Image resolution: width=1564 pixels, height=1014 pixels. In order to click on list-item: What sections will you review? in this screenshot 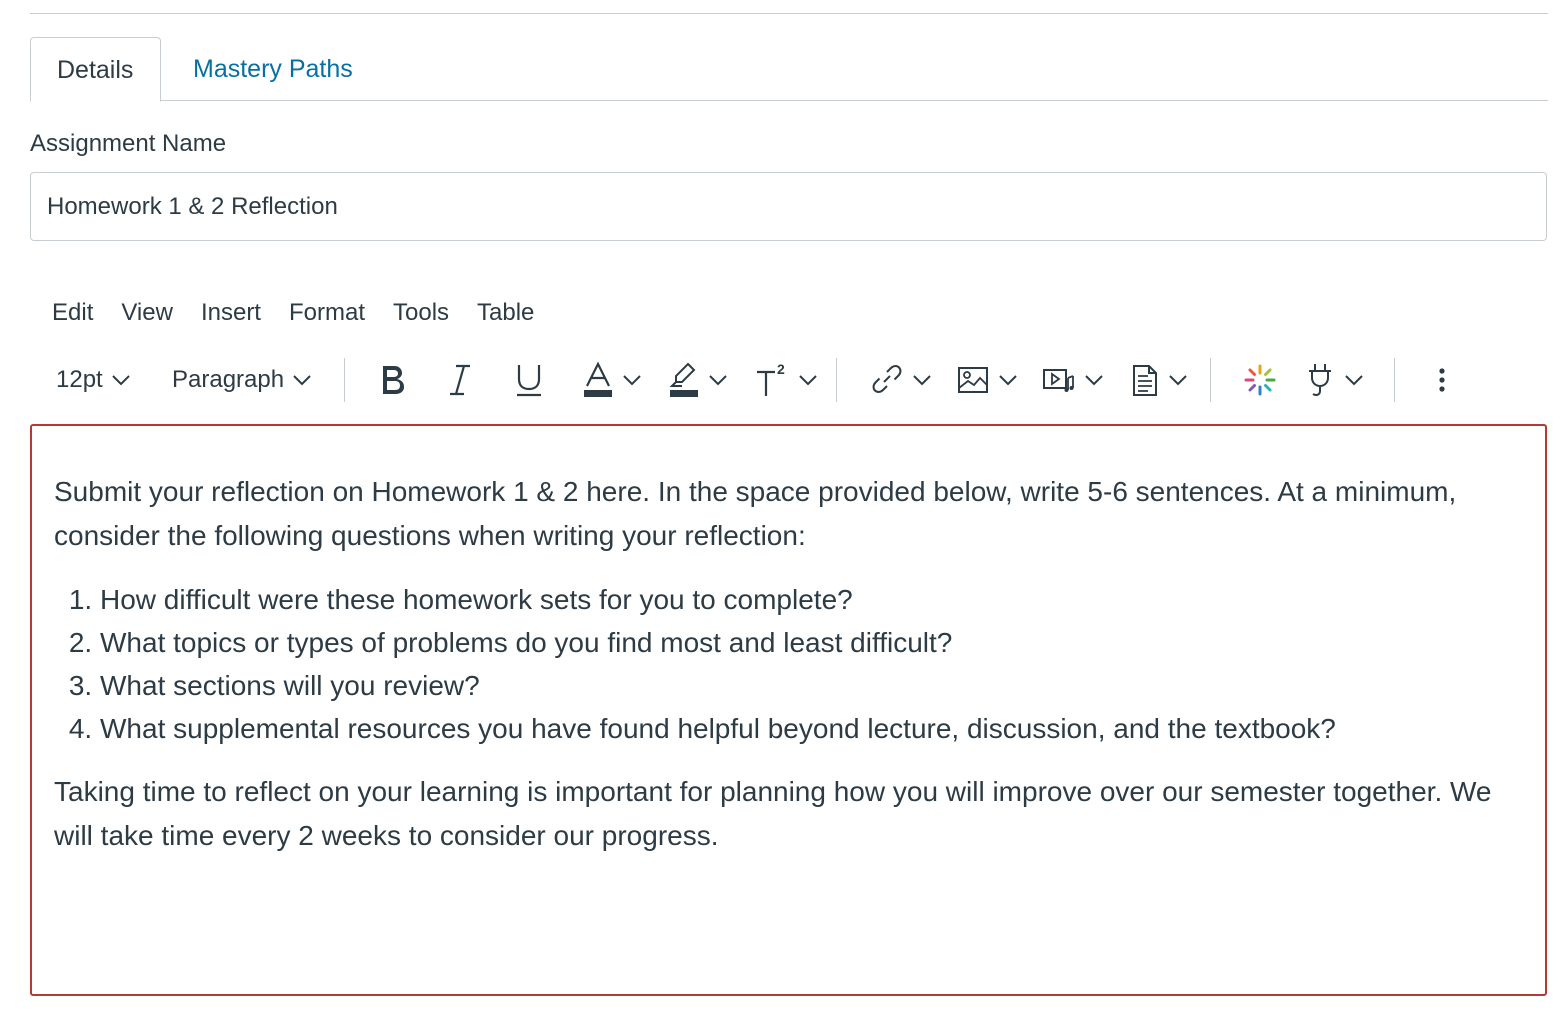, I will do `click(807, 685)`.